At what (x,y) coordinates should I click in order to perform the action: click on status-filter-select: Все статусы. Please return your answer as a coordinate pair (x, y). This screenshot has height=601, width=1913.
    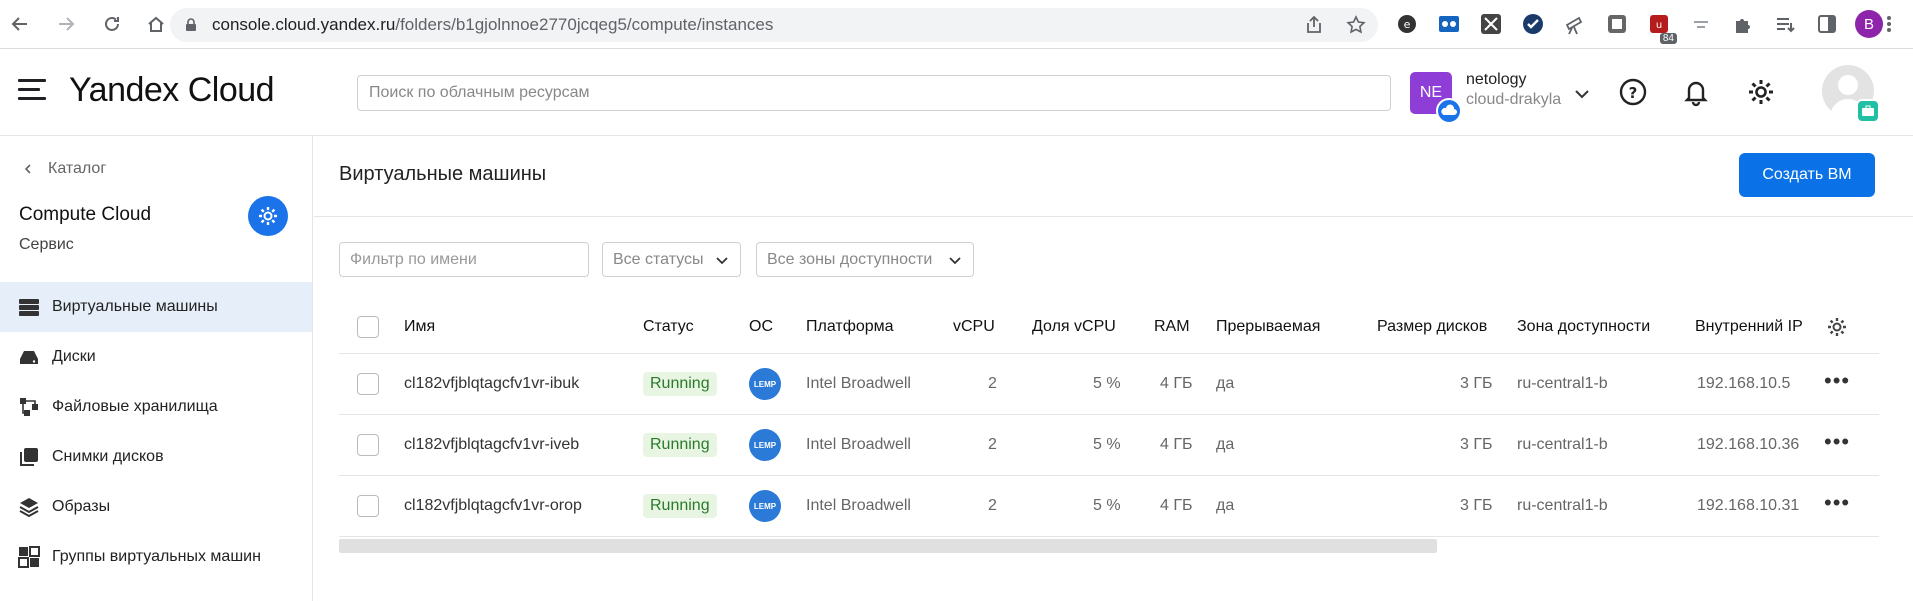
    Looking at the image, I should click on (671, 259).